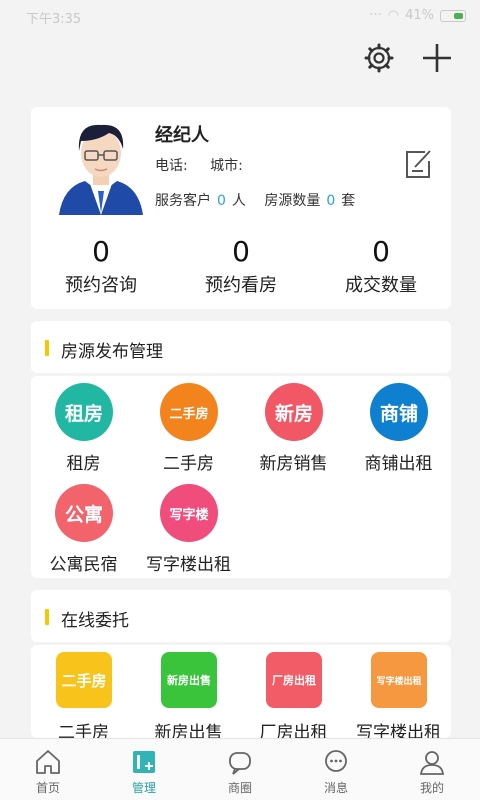 The width and height of the screenshot is (480, 800). I want to click on tab-messages: 消息, so click(336, 769).